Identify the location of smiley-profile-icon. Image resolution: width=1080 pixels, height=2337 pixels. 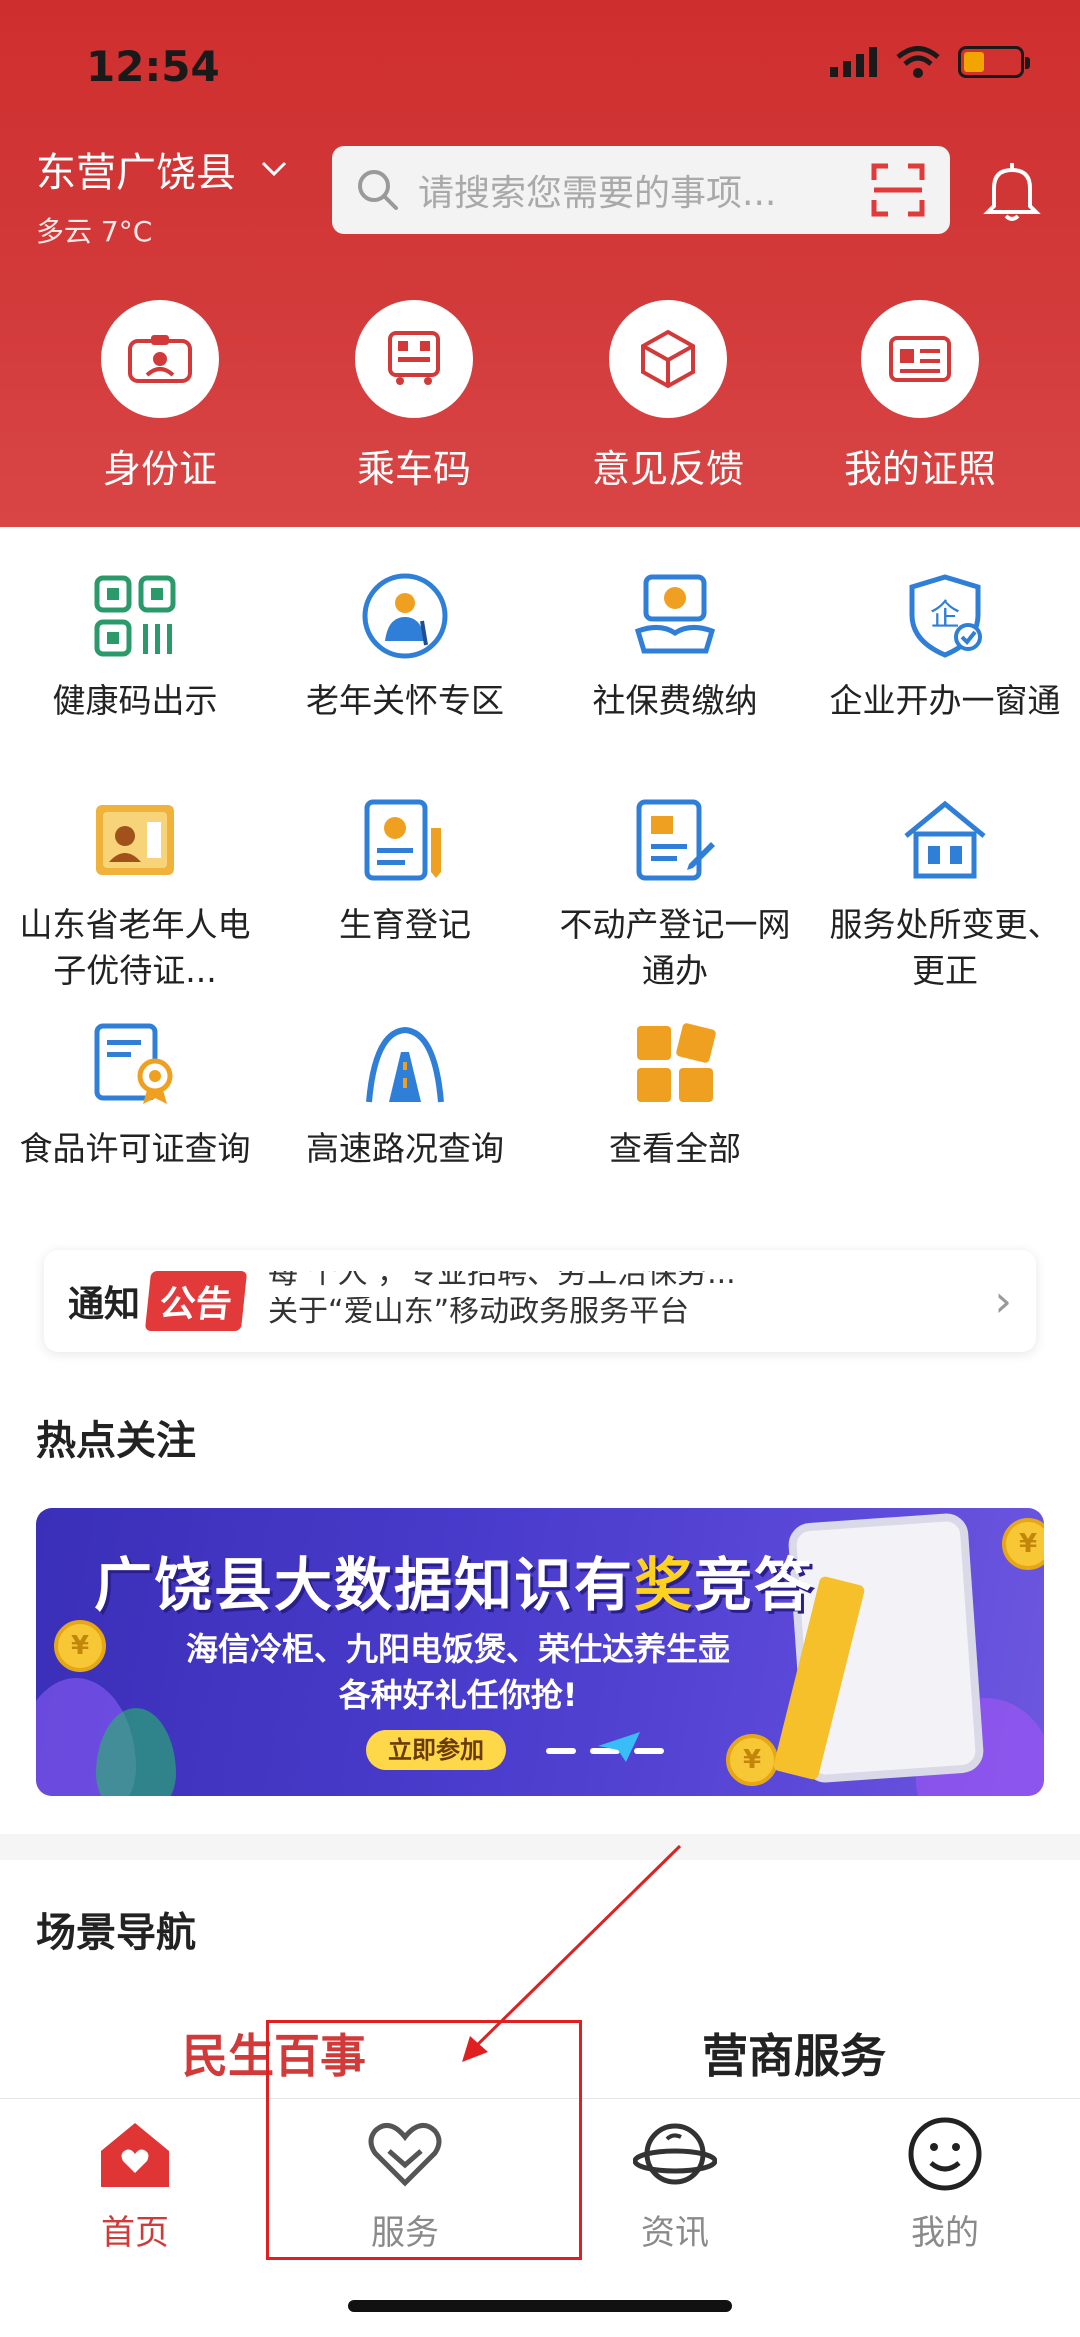
(945, 2154).